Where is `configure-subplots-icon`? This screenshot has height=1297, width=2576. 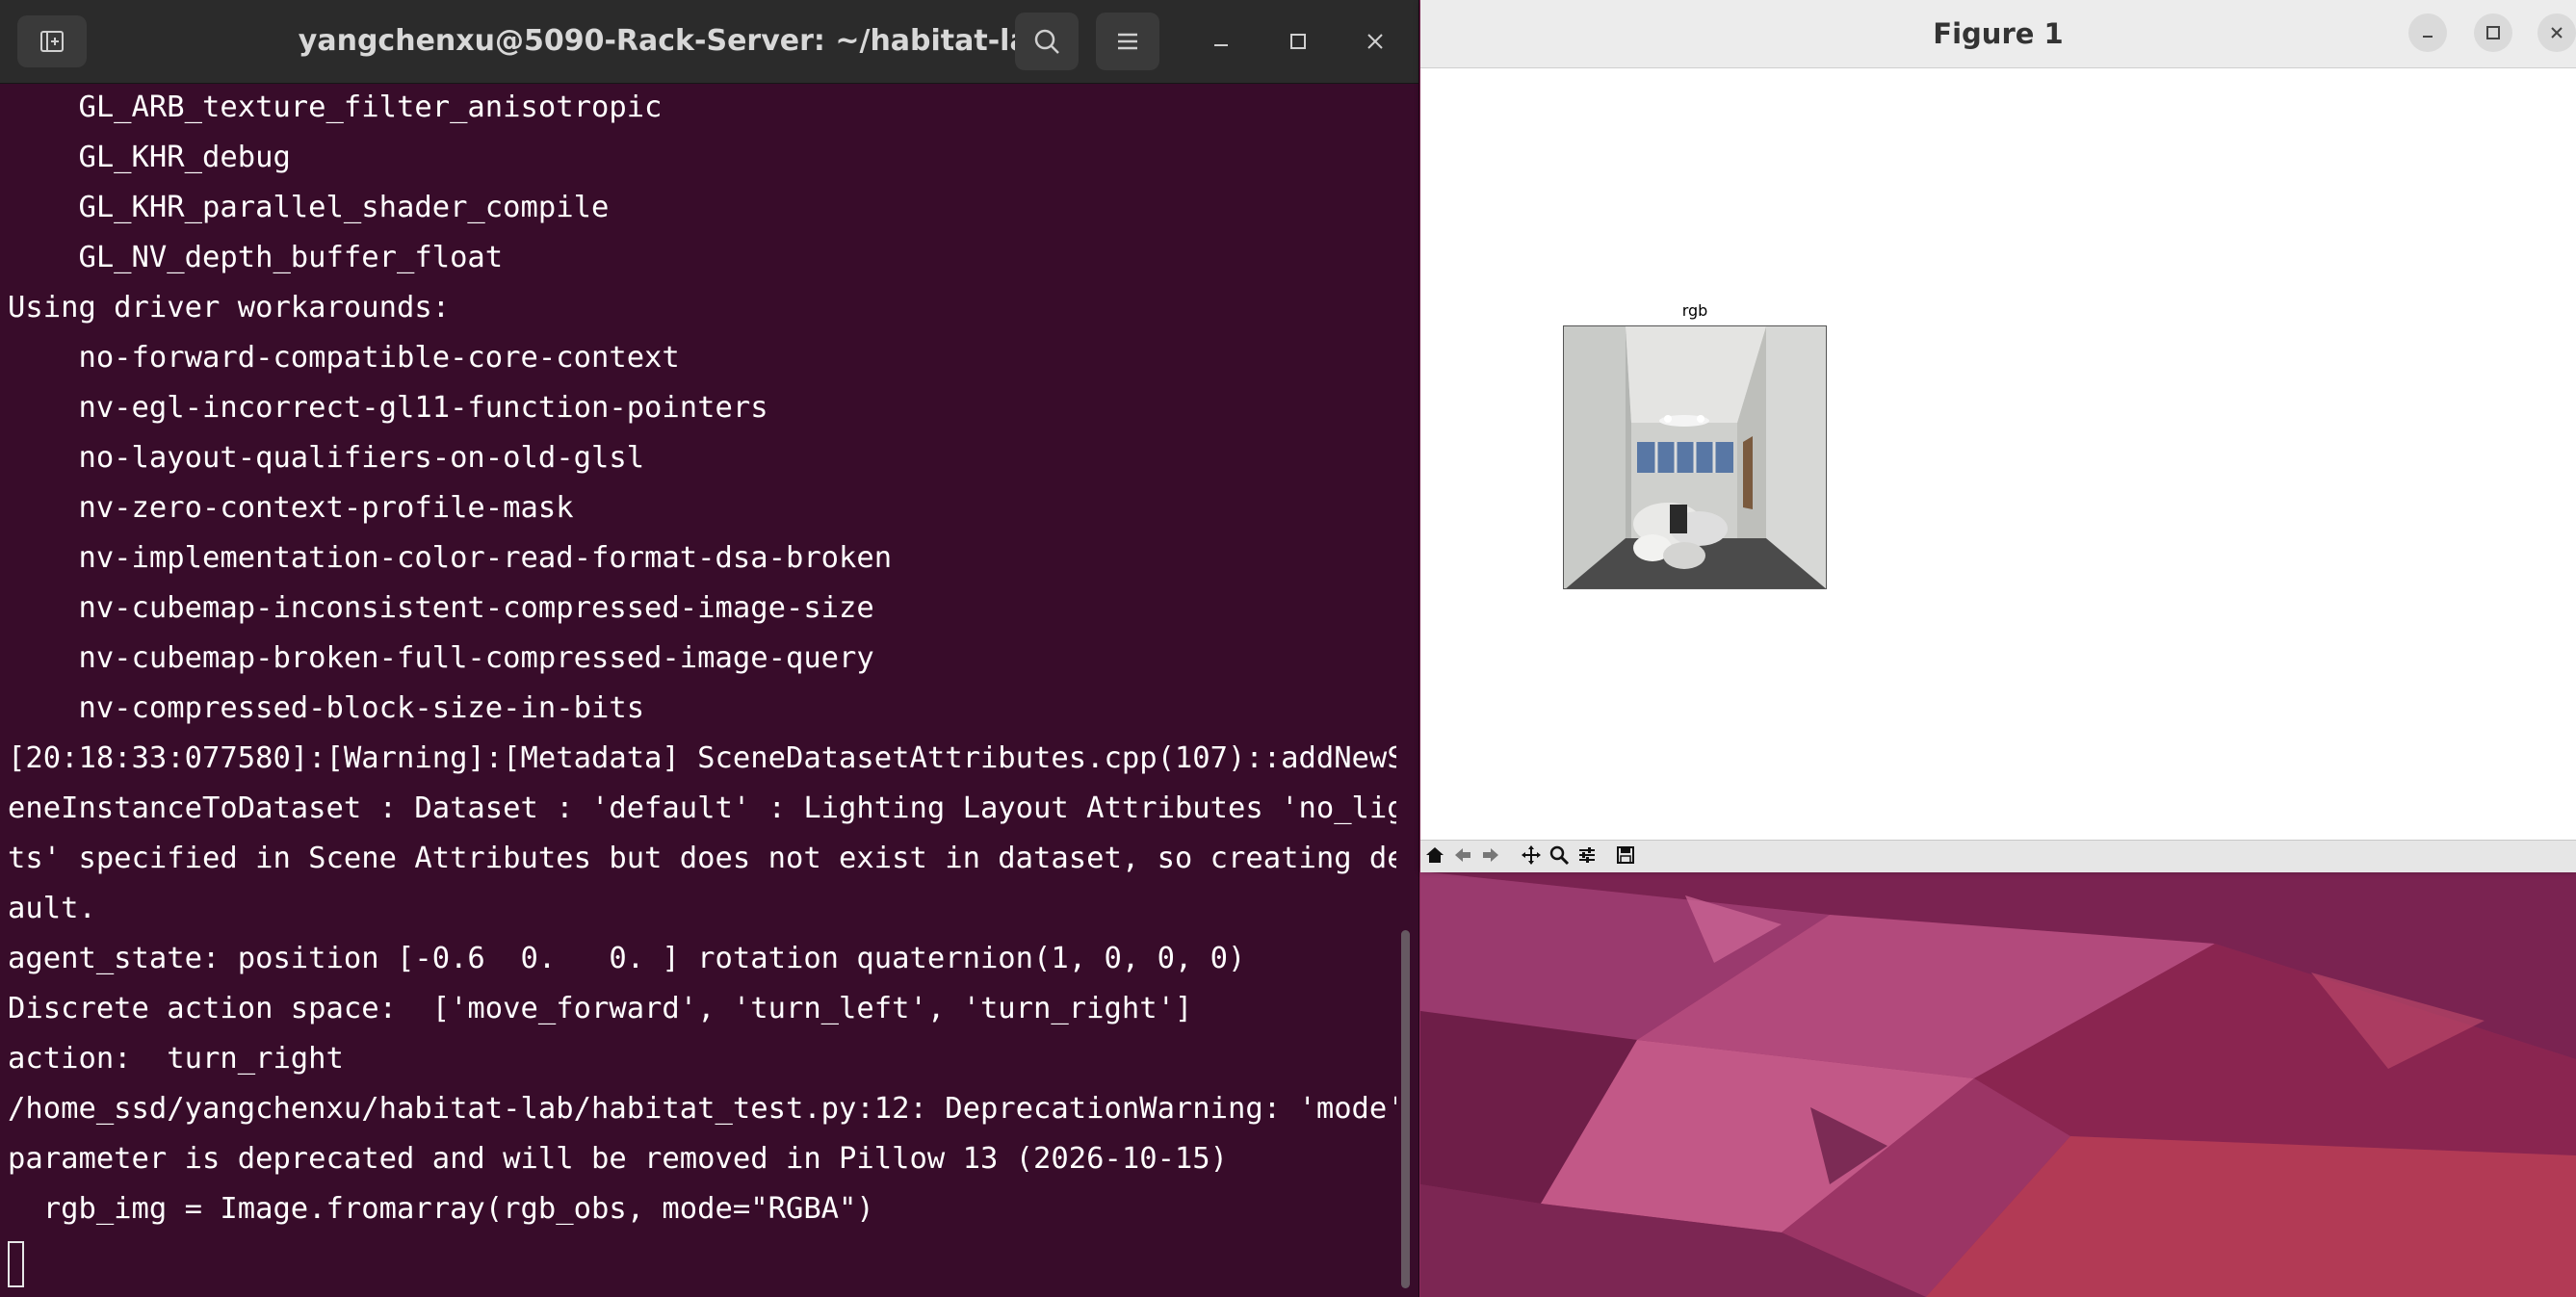
configure-subplots-icon is located at coordinates (1587, 855).